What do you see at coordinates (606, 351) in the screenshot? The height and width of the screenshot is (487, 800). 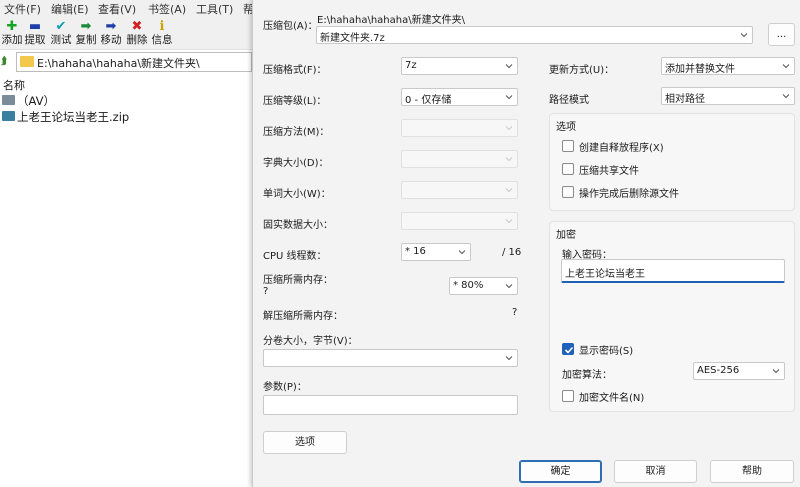 I see `show-password-label: 显示密码(S)` at bounding box center [606, 351].